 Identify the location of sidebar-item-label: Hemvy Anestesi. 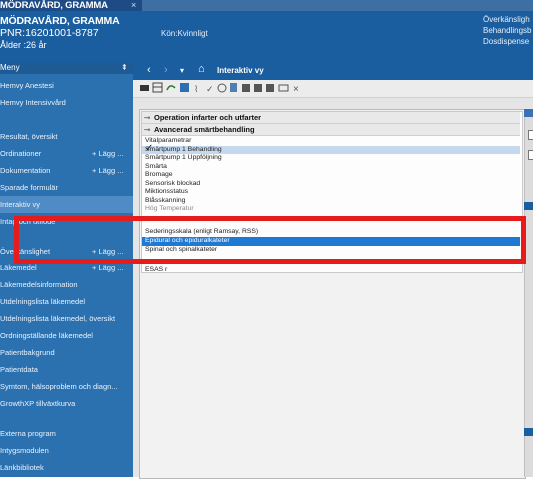
(27, 85).